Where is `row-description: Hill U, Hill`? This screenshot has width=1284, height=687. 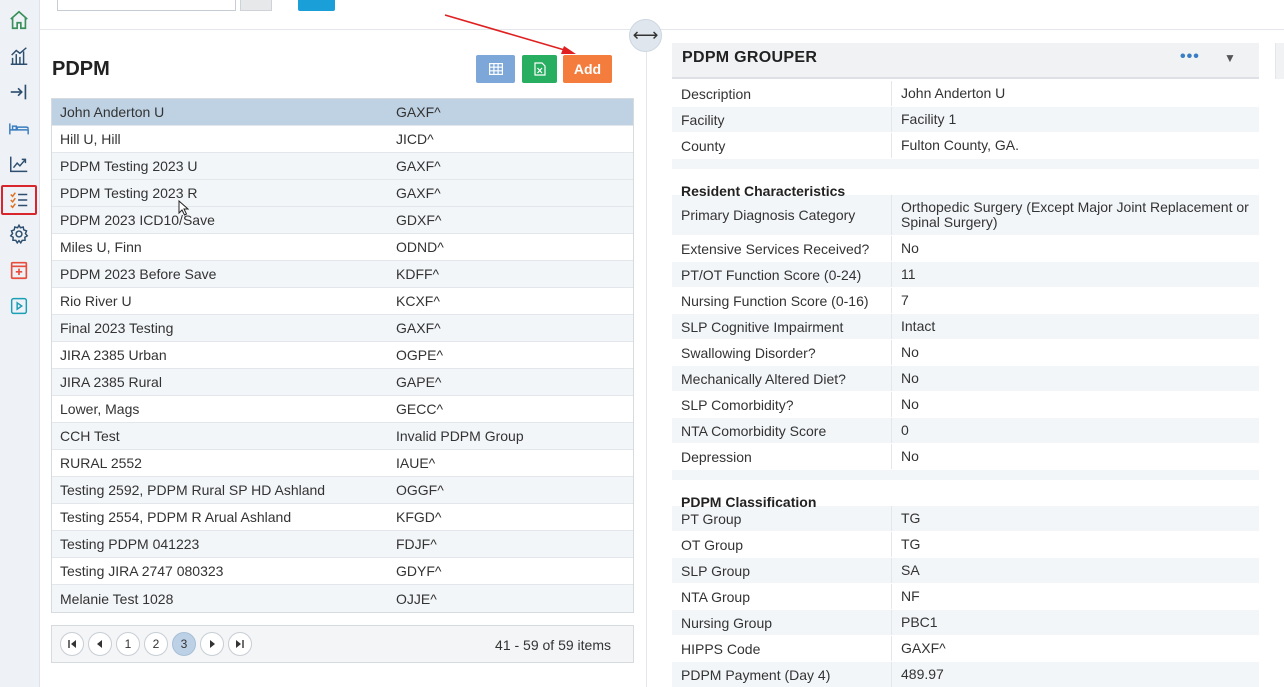
row-description: Hill U, Hill is located at coordinates (90, 139).